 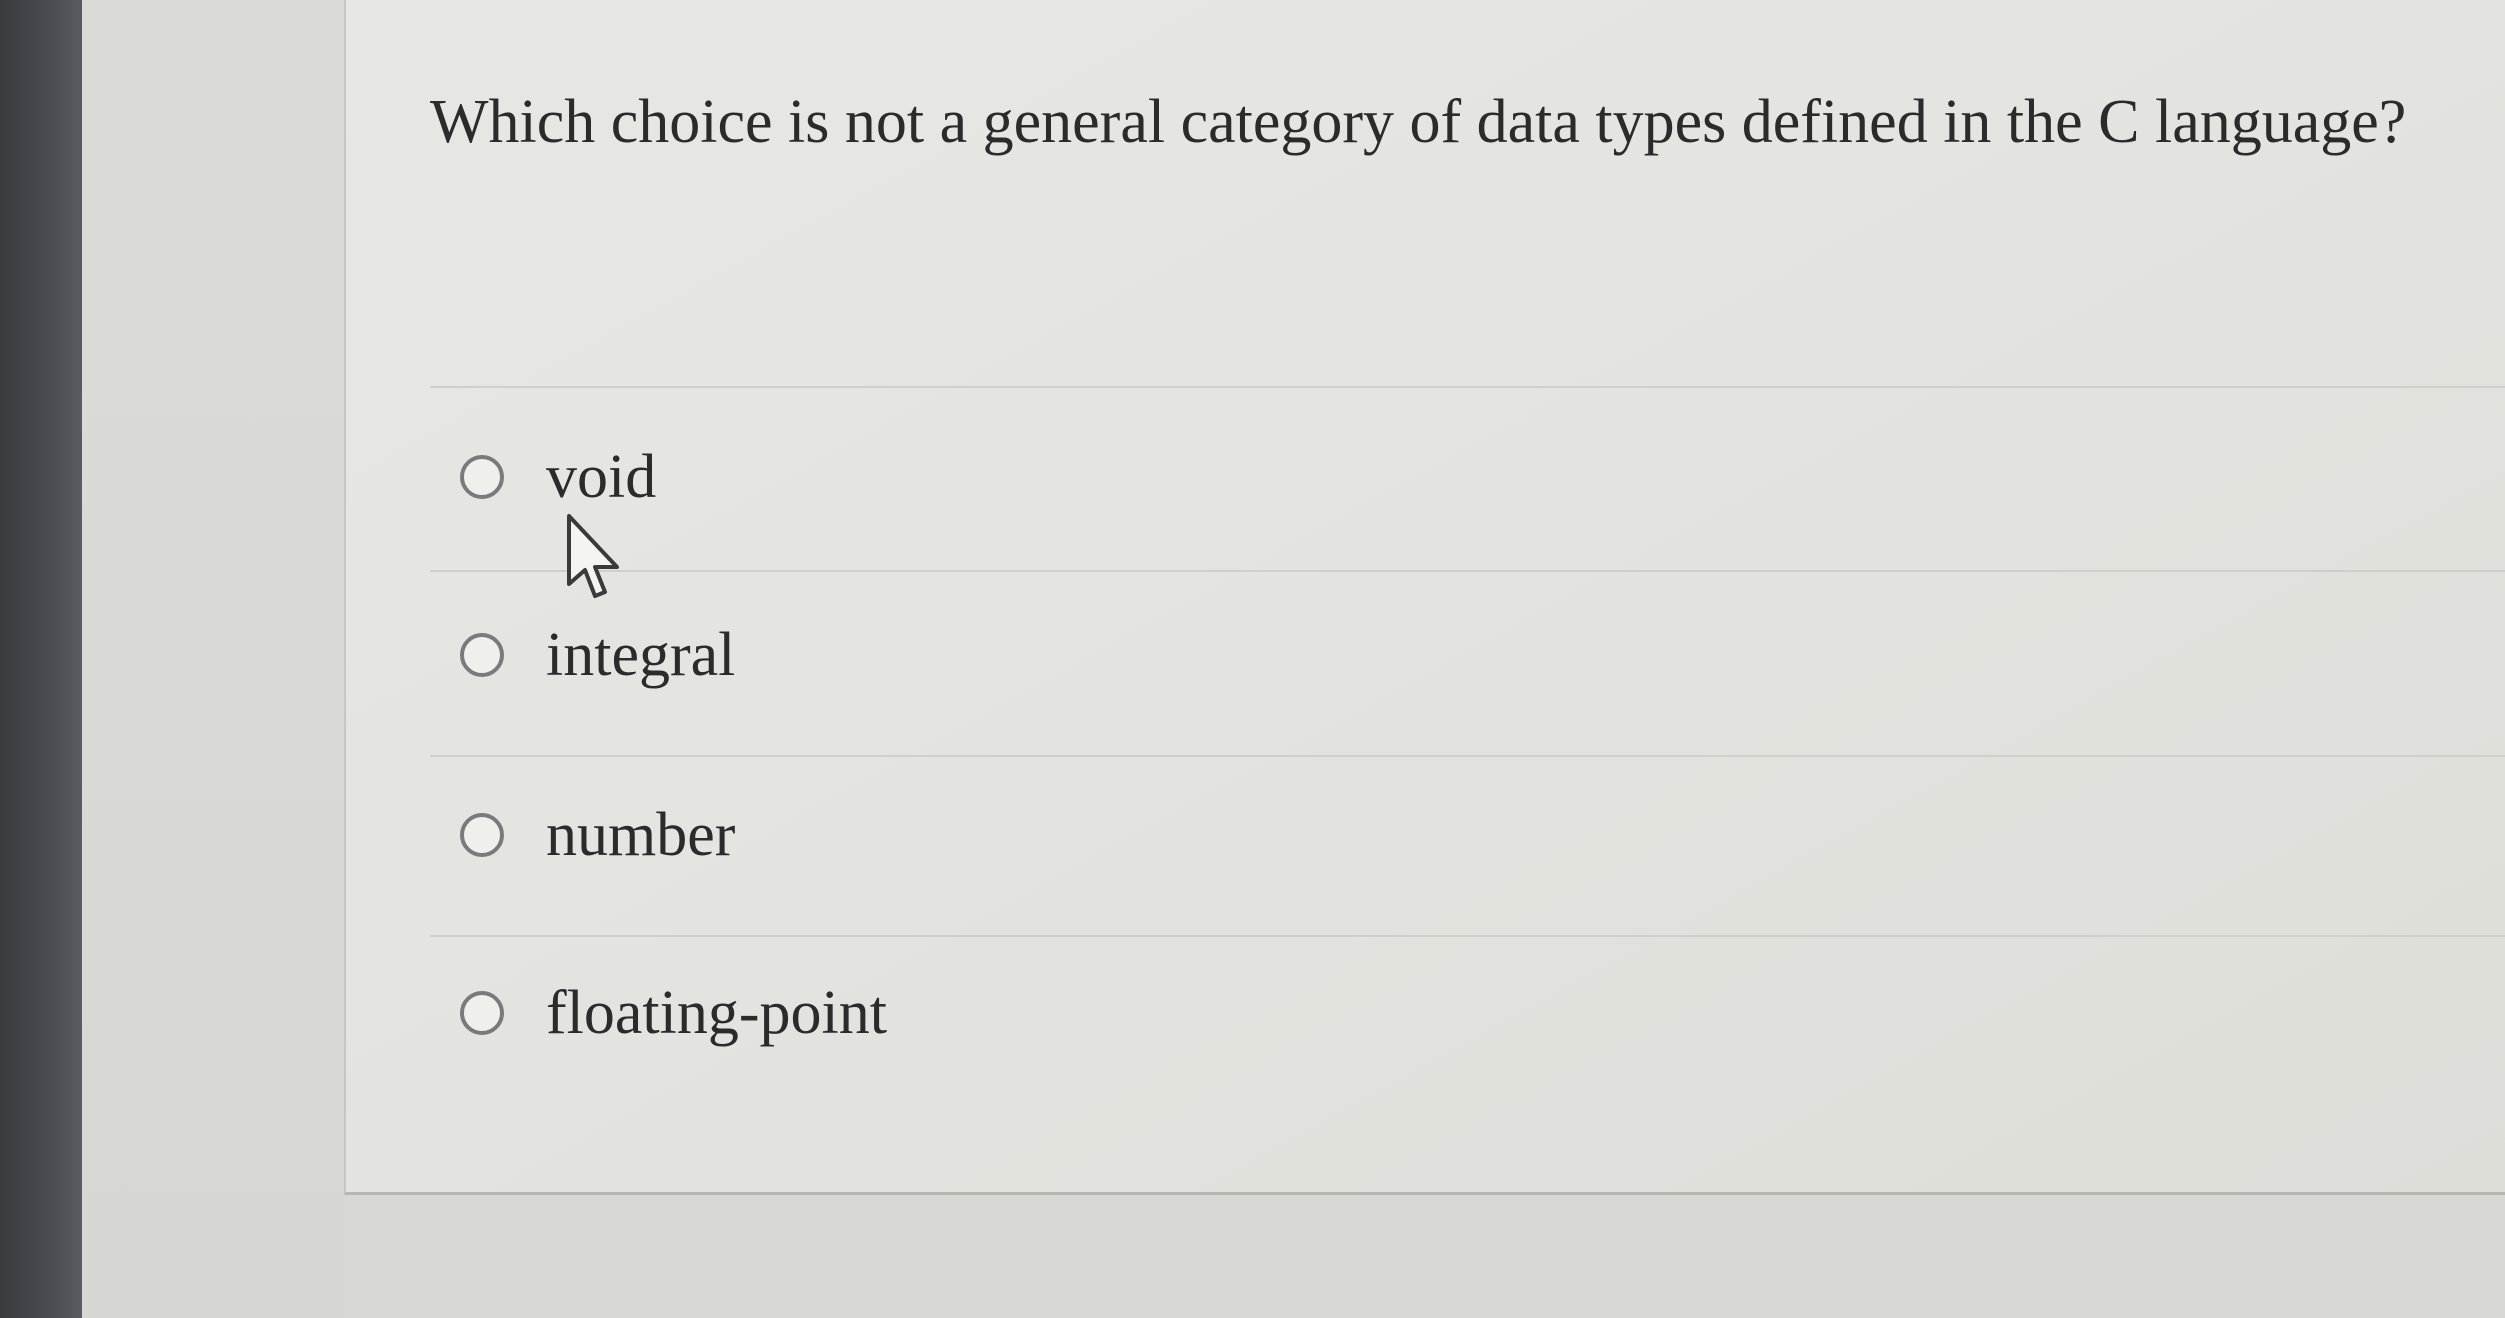 What do you see at coordinates (1424, 1256) in the screenshot?
I see `page-background` at bounding box center [1424, 1256].